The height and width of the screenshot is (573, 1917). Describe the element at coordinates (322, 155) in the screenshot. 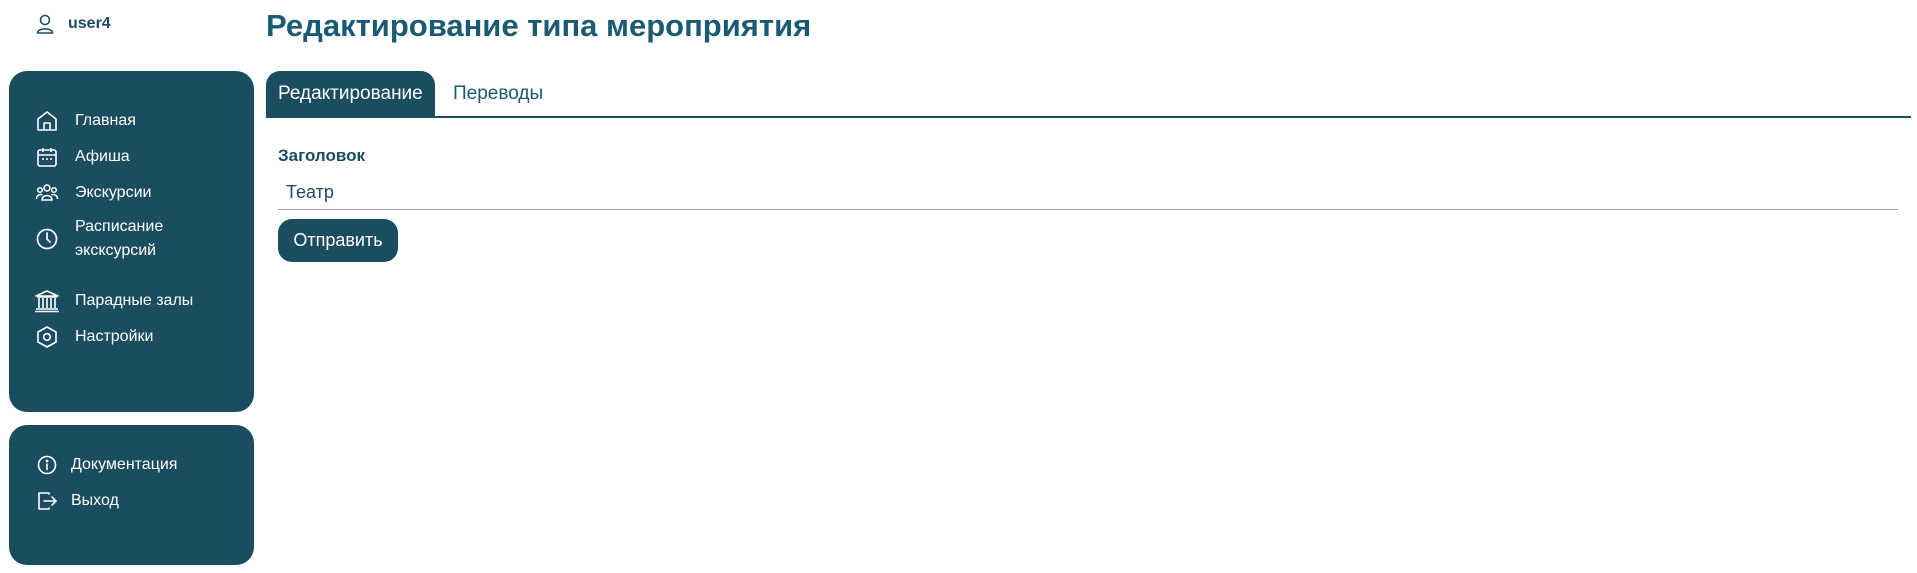

I see `title-field-label: Заголовок` at that location.